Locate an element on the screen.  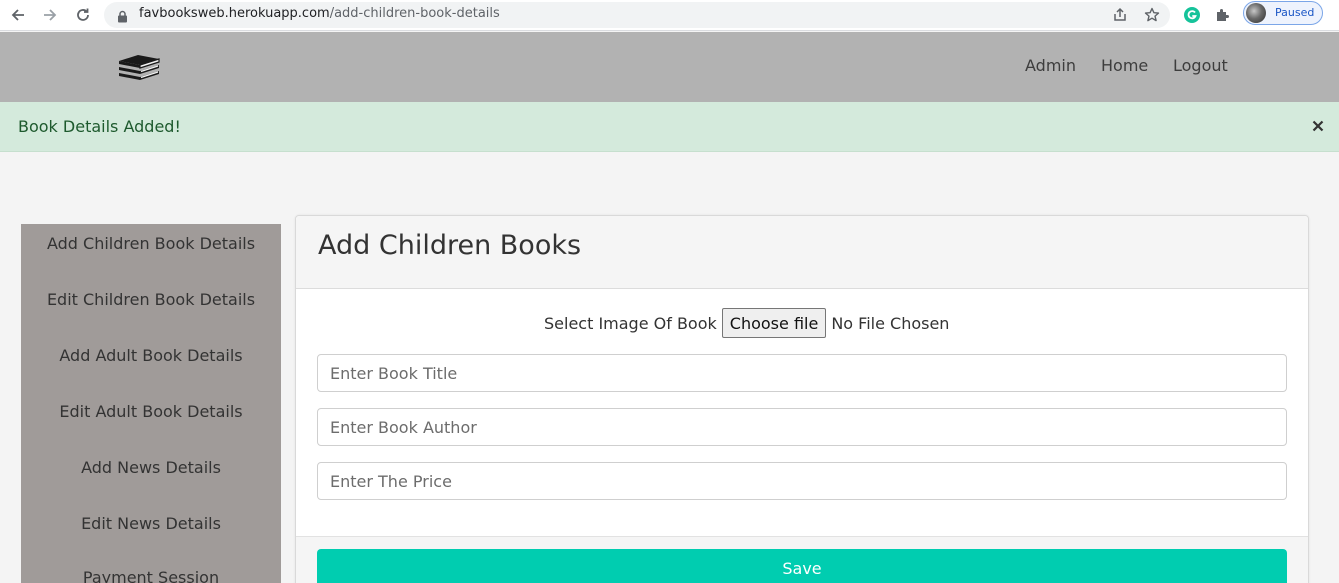
sidebar-item-edit-children-book: Edit Children Book Details is located at coordinates (151, 299).